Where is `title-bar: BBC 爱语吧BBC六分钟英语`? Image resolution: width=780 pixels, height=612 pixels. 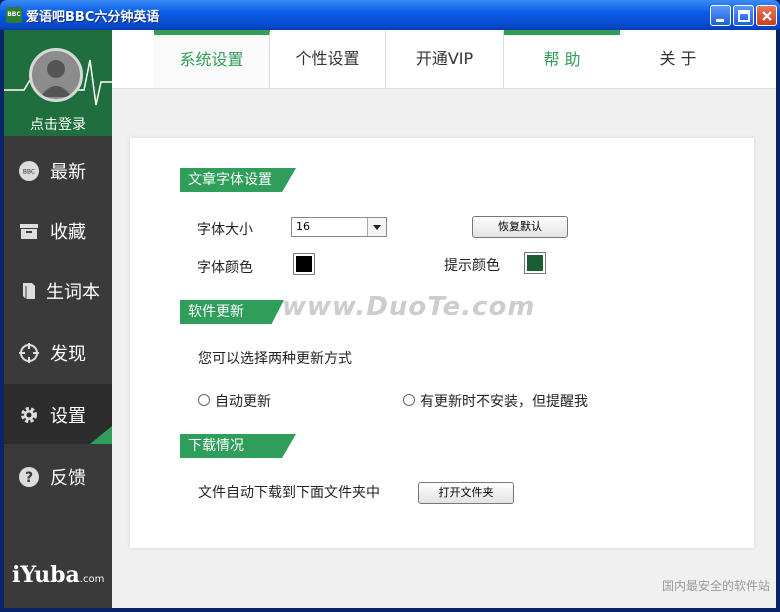 title-bar: BBC 爱语吧BBC六分钟英语 is located at coordinates (390, 15).